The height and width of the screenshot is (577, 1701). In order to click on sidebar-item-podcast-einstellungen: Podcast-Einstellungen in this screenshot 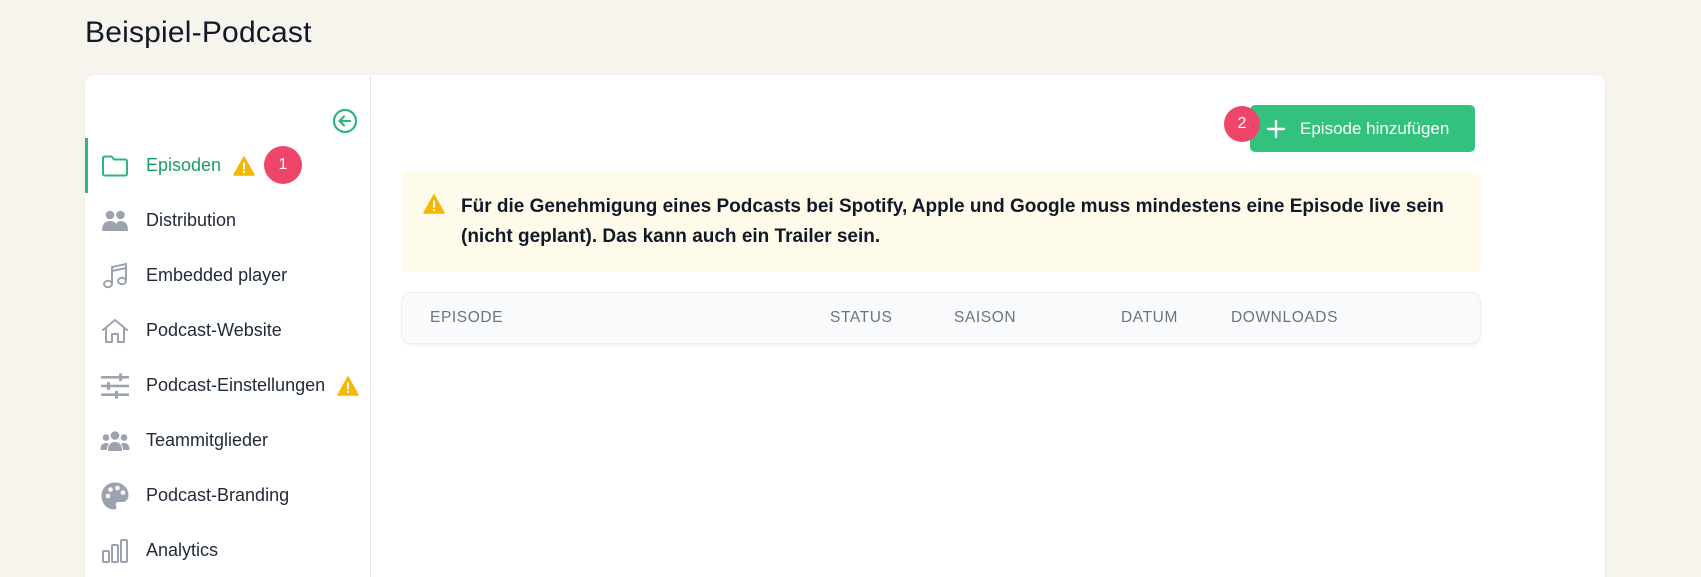, I will do `click(228, 385)`.